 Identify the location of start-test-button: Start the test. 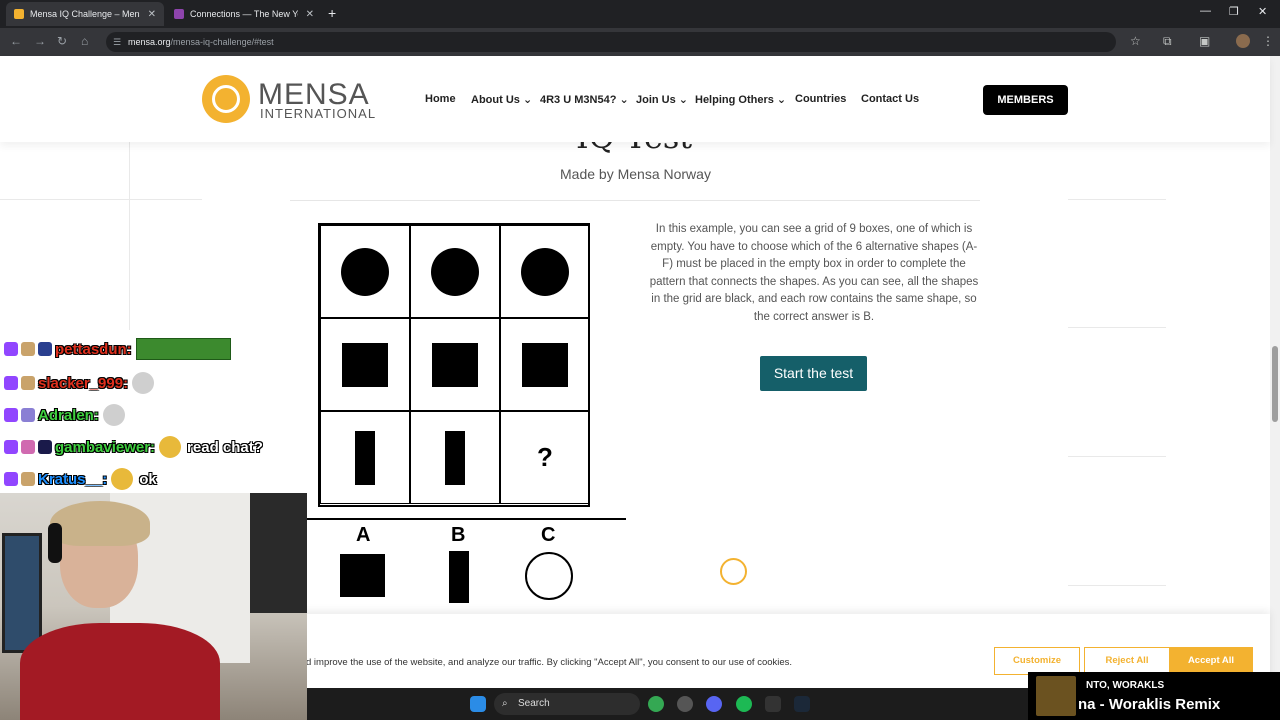
(813, 373).